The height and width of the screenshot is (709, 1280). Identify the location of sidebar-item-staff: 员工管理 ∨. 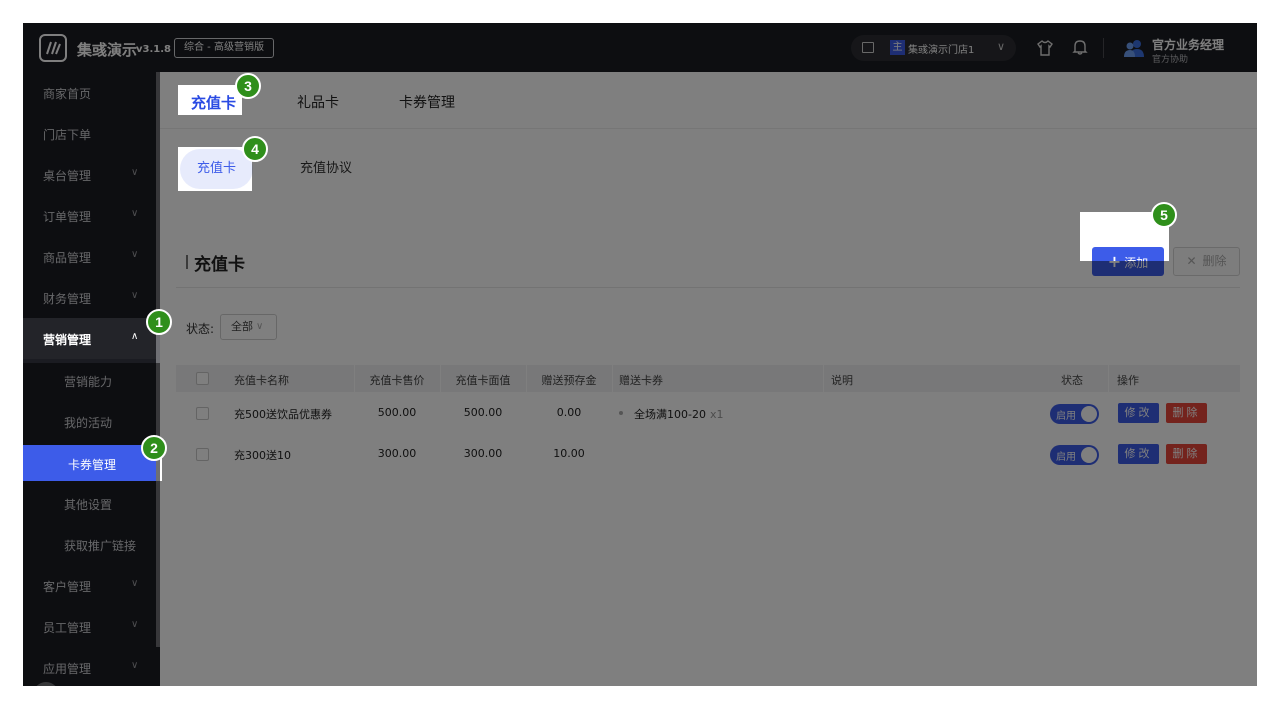
(89, 626).